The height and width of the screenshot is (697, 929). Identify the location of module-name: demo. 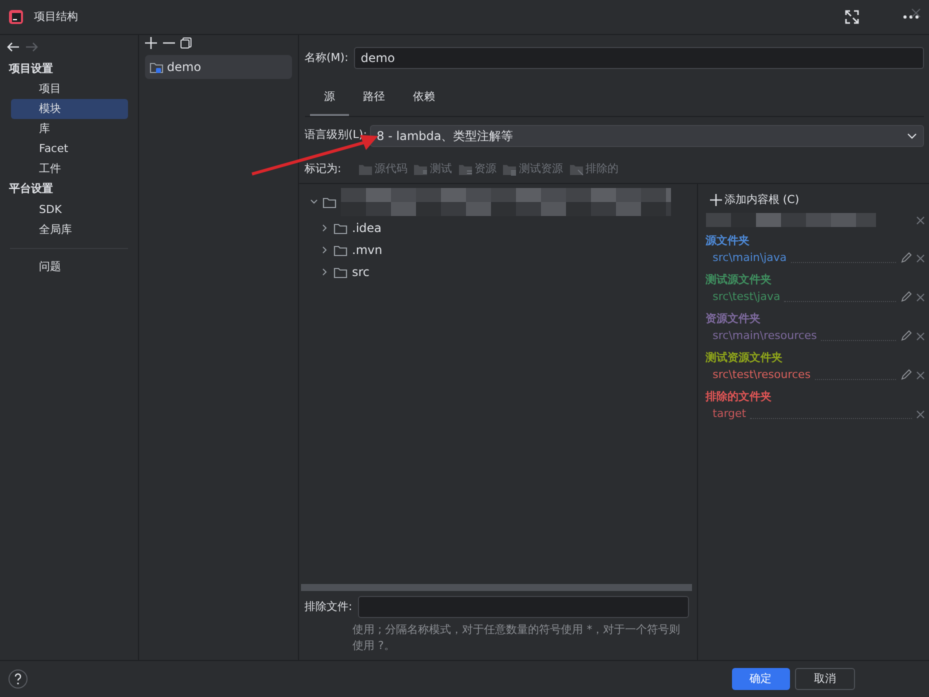
(184, 67).